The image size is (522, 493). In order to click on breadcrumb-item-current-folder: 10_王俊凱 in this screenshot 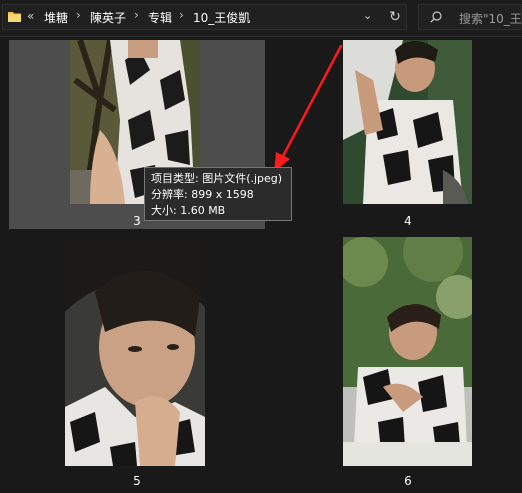, I will do `click(221, 17)`.